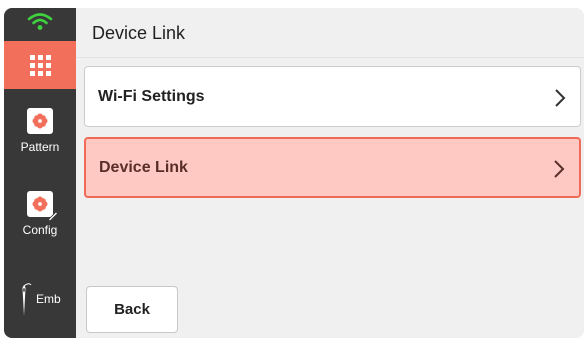 Image resolution: width=584 pixels, height=338 pixels. Describe the element at coordinates (143, 167) in the screenshot. I see `list-item-label: Device Link` at that location.